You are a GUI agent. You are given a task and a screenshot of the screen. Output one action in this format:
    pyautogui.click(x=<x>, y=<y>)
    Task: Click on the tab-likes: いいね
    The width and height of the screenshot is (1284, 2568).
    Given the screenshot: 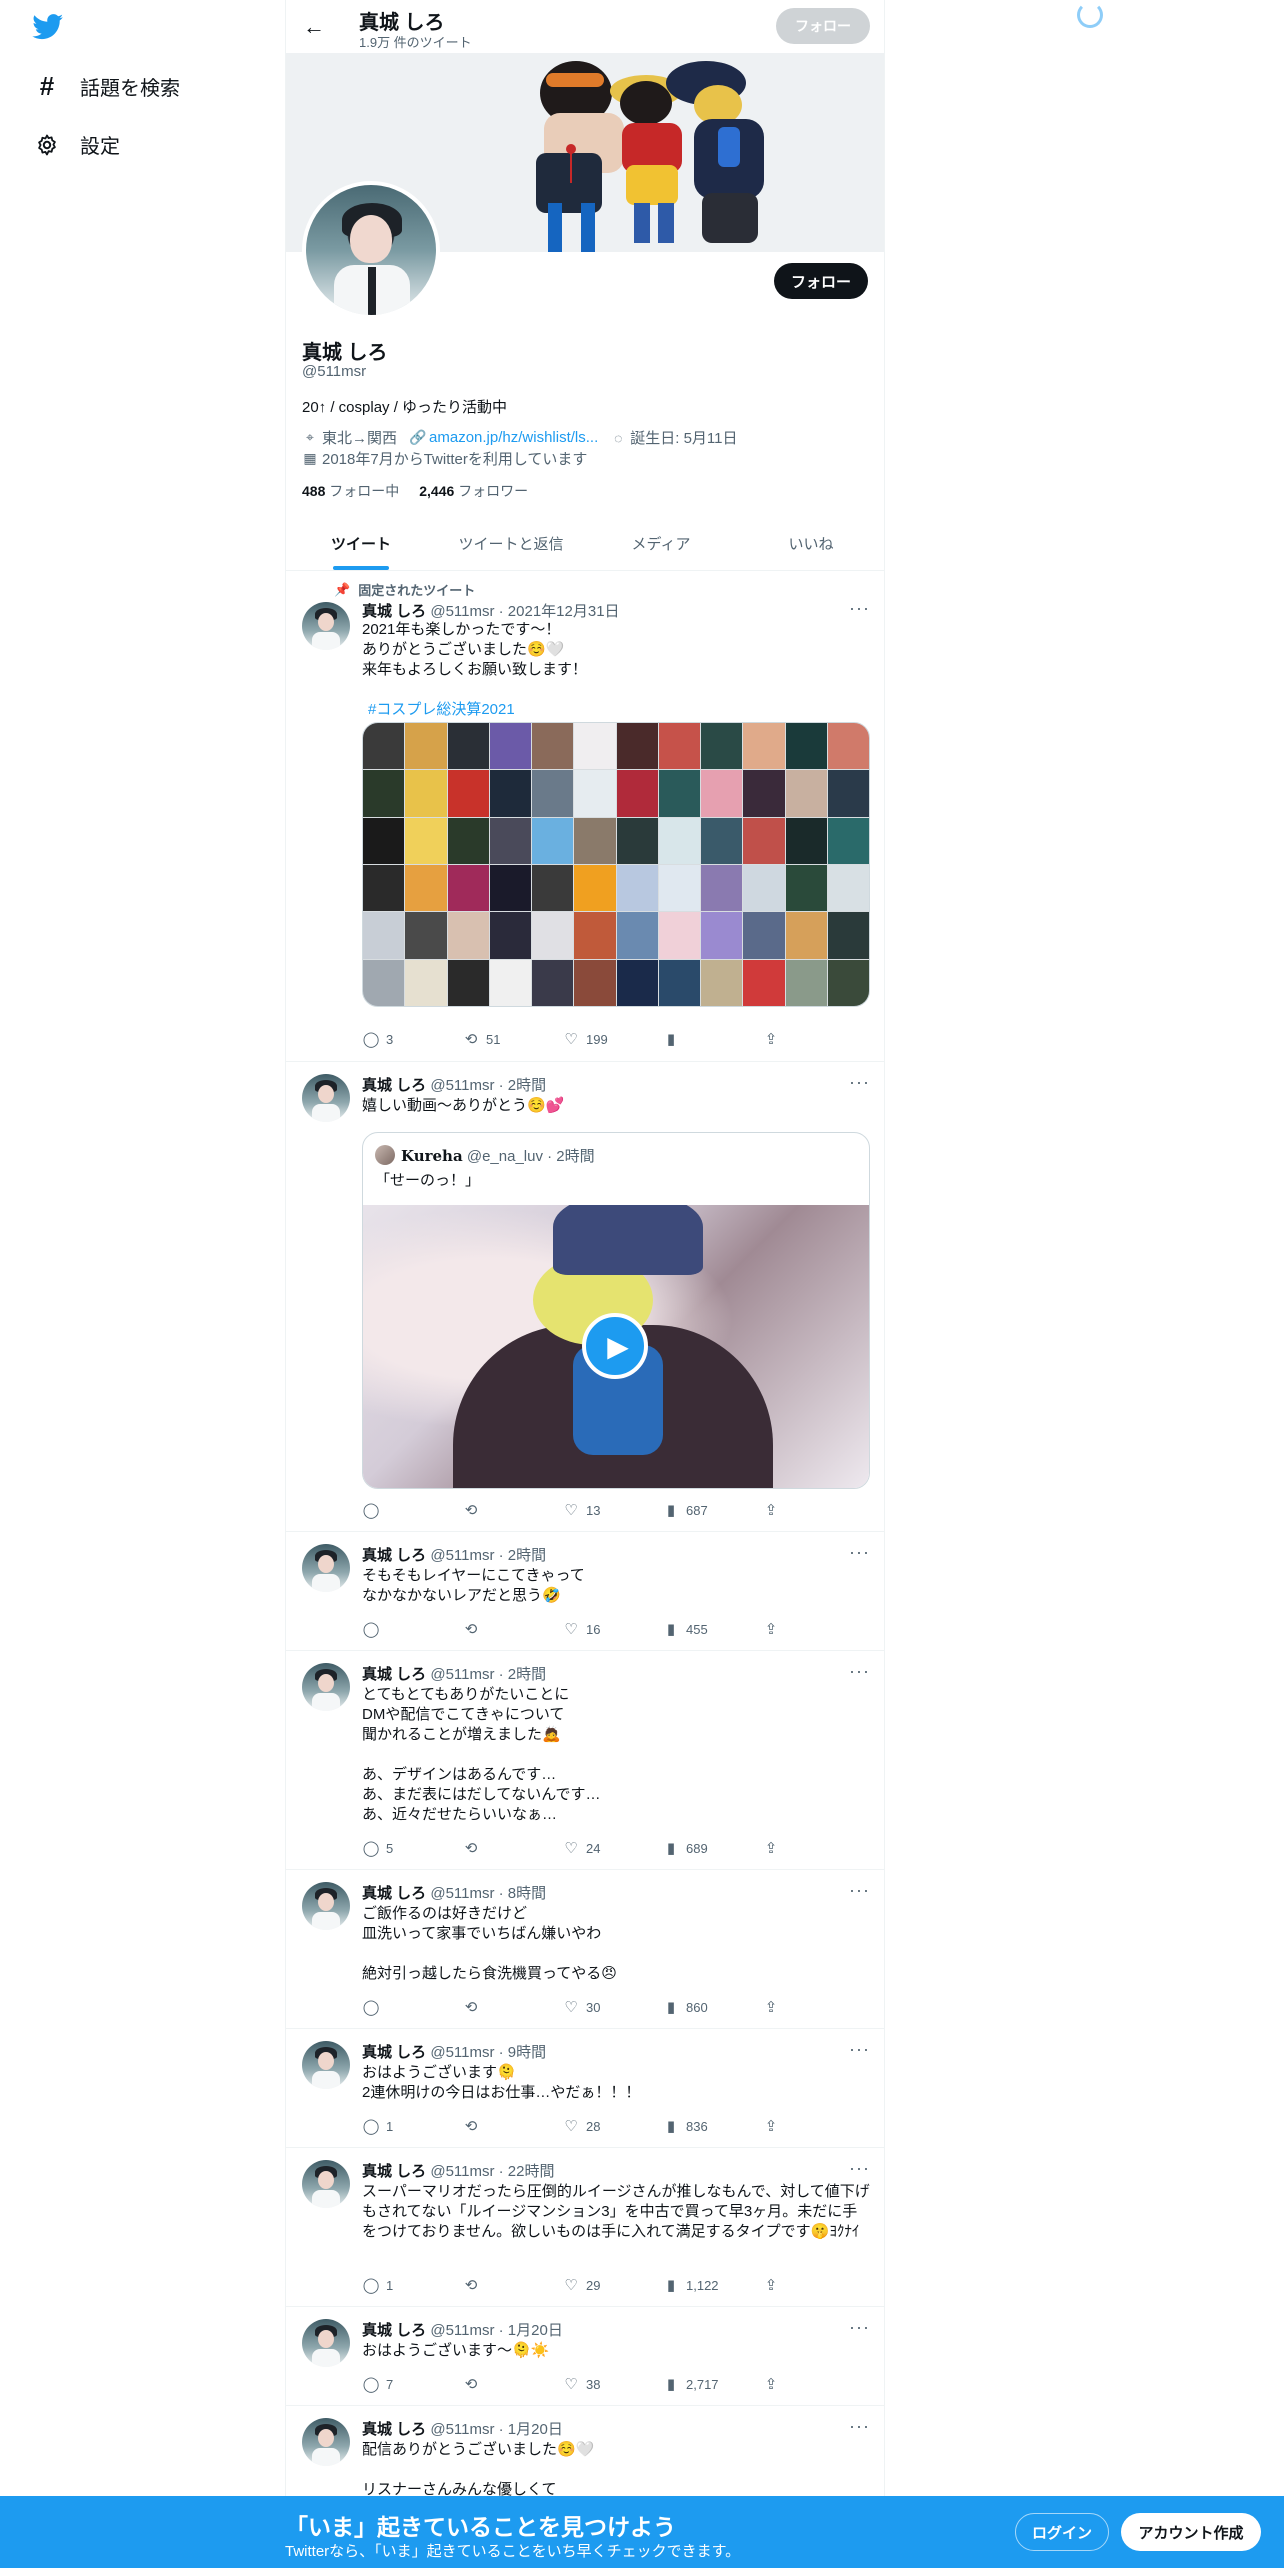 What is the action you would take?
    pyautogui.click(x=810, y=544)
    